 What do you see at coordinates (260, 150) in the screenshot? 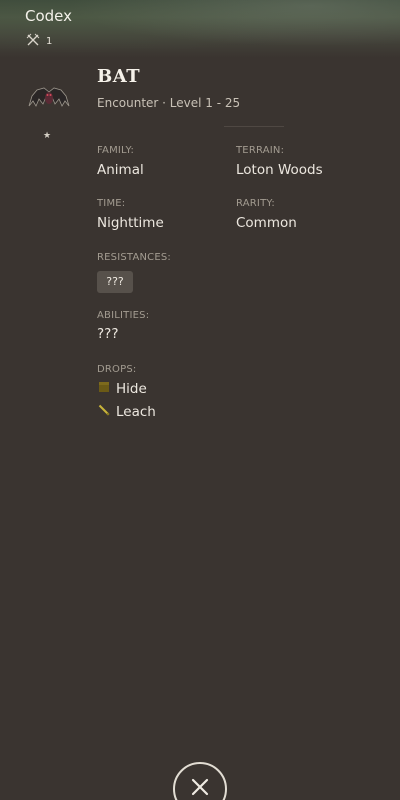
I see `terrain-label: TERRAIN:` at bounding box center [260, 150].